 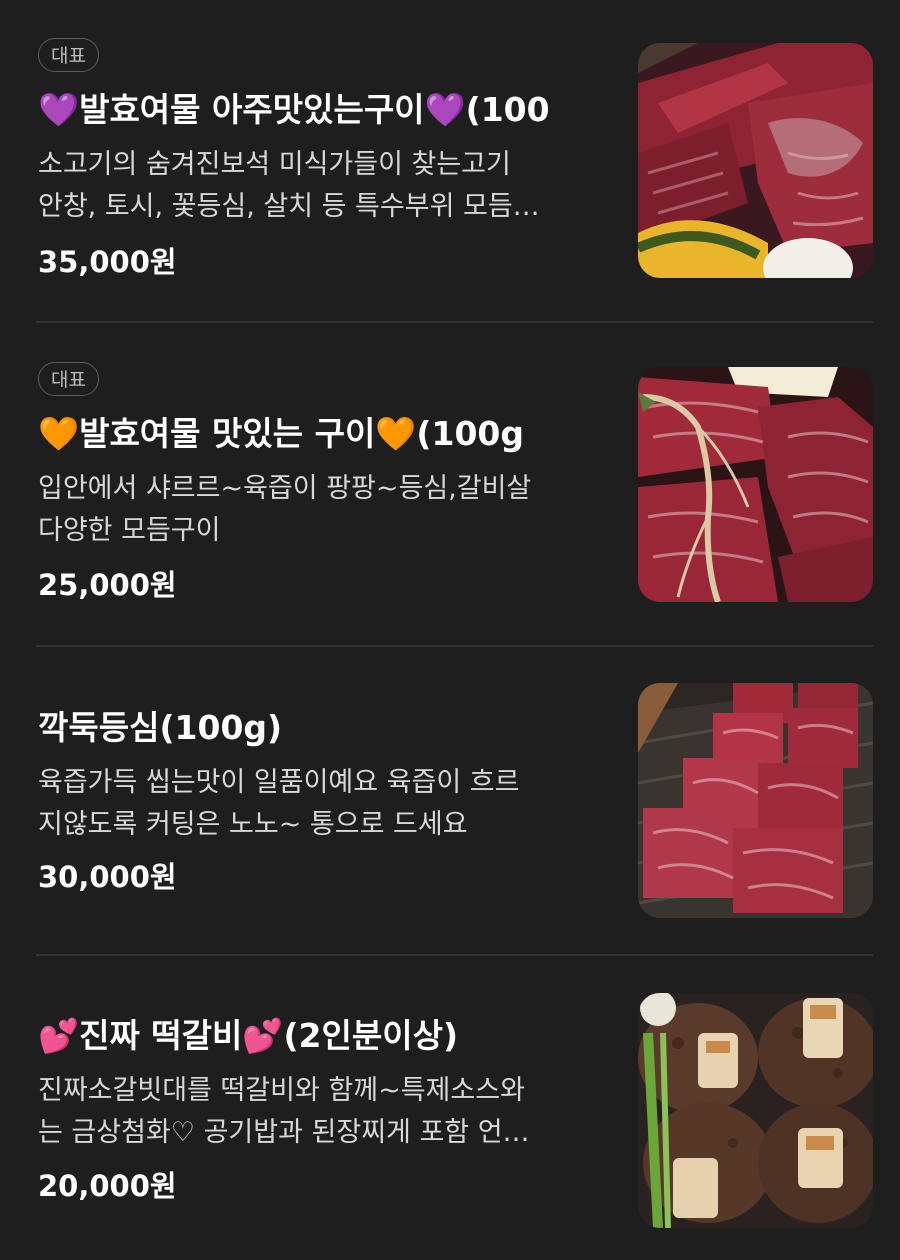 What do you see at coordinates (248, 1035) in the screenshot?
I see `menu-item-title: 💕진짜 떡갈비💕(2인분이상)` at bounding box center [248, 1035].